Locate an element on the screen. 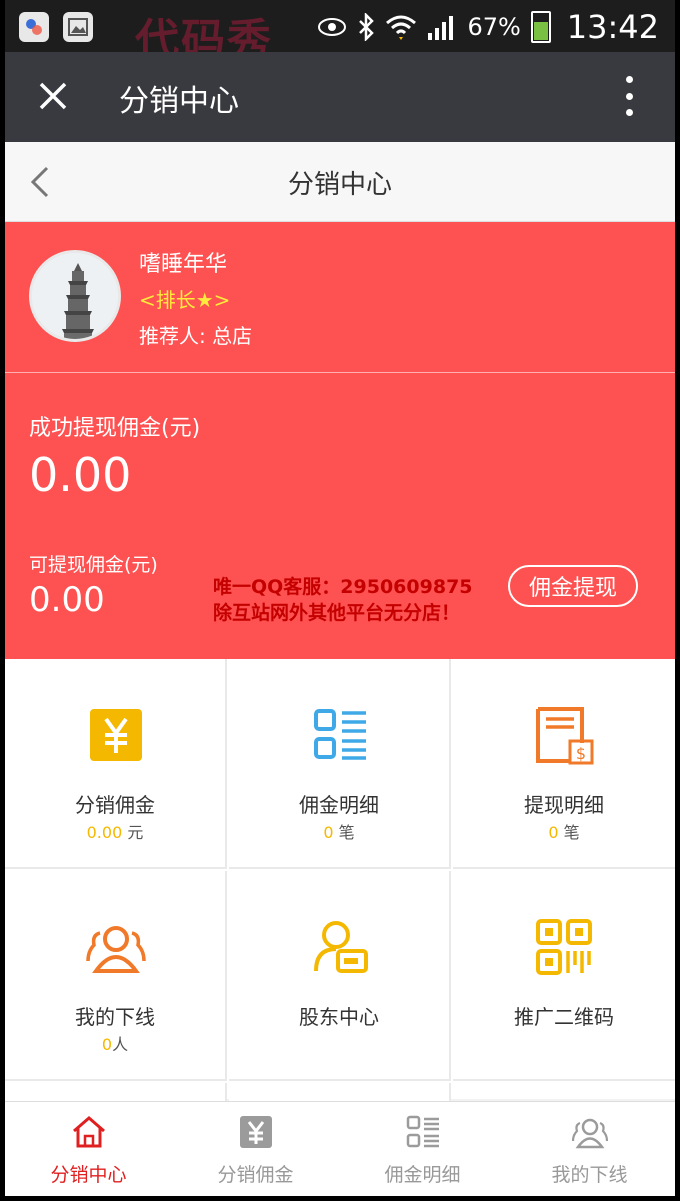 This screenshot has width=680, height=1201. divider is located at coordinates (340, 372).